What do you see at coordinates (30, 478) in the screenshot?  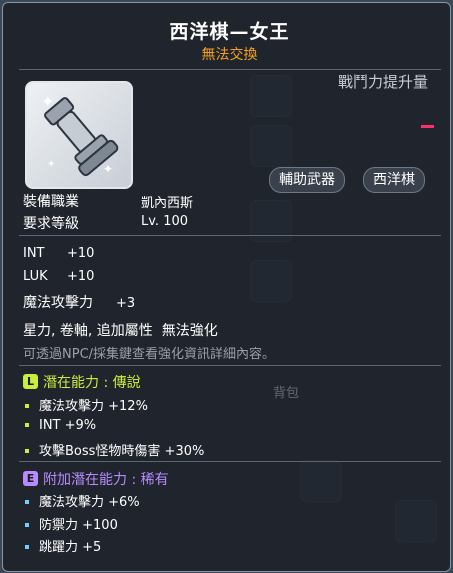 I see `rare-badge: E` at bounding box center [30, 478].